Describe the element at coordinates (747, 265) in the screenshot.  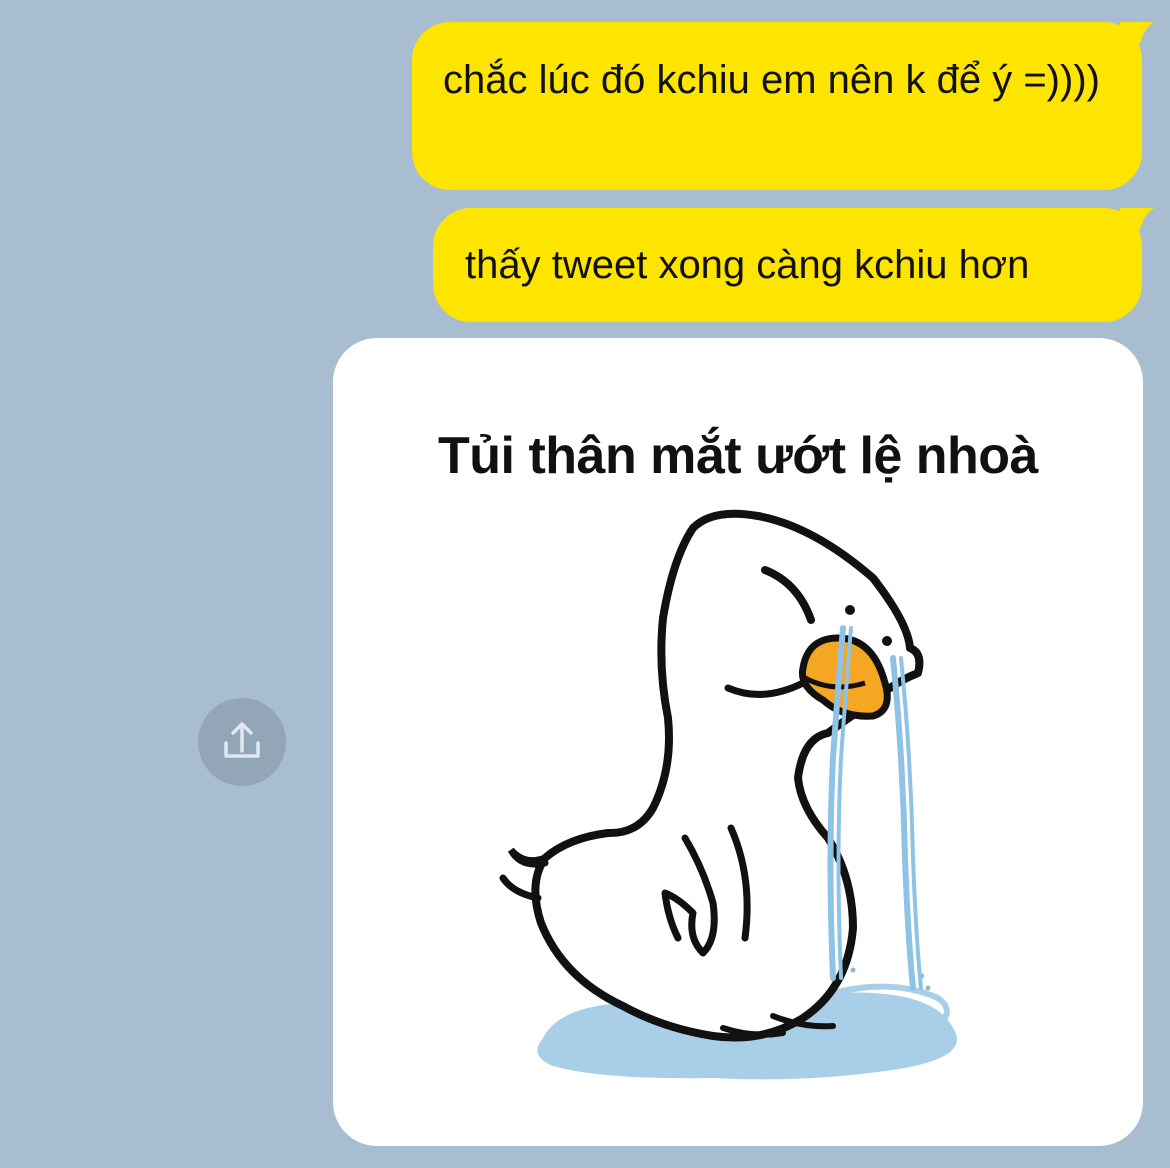
I see `message-text-2: thấy tweet xong càng kchiu hơn` at that location.